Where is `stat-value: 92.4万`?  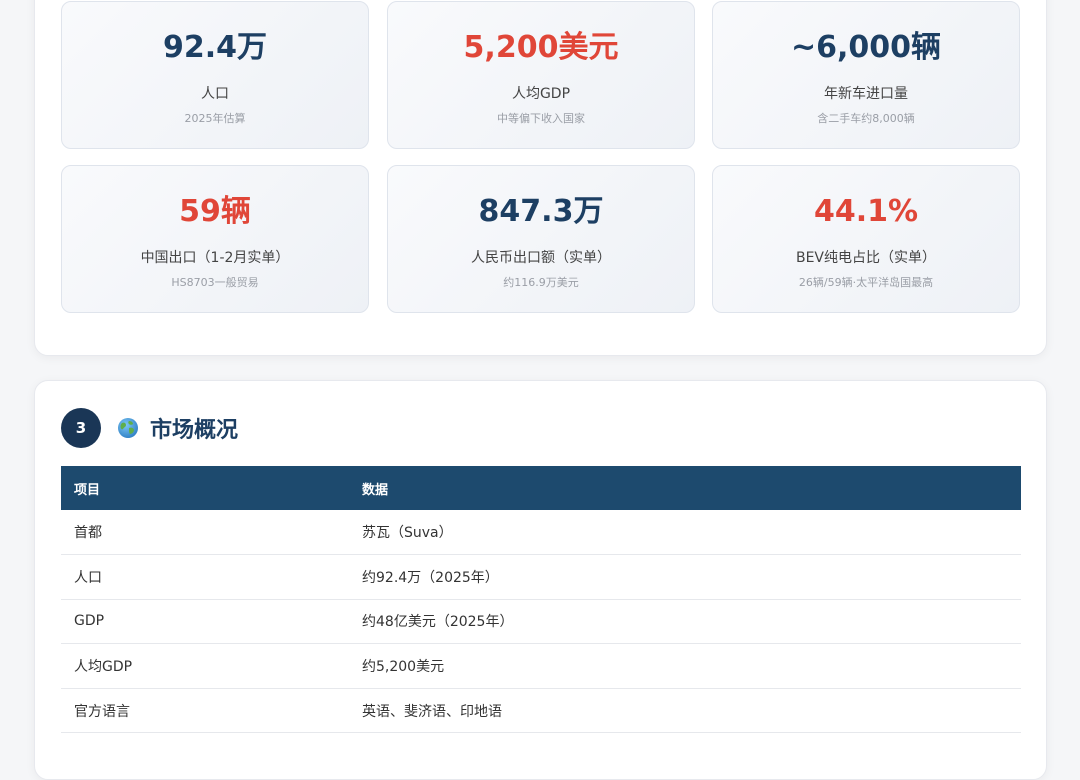
stat-value: 92.4万 is located at coordinates (215, 47).